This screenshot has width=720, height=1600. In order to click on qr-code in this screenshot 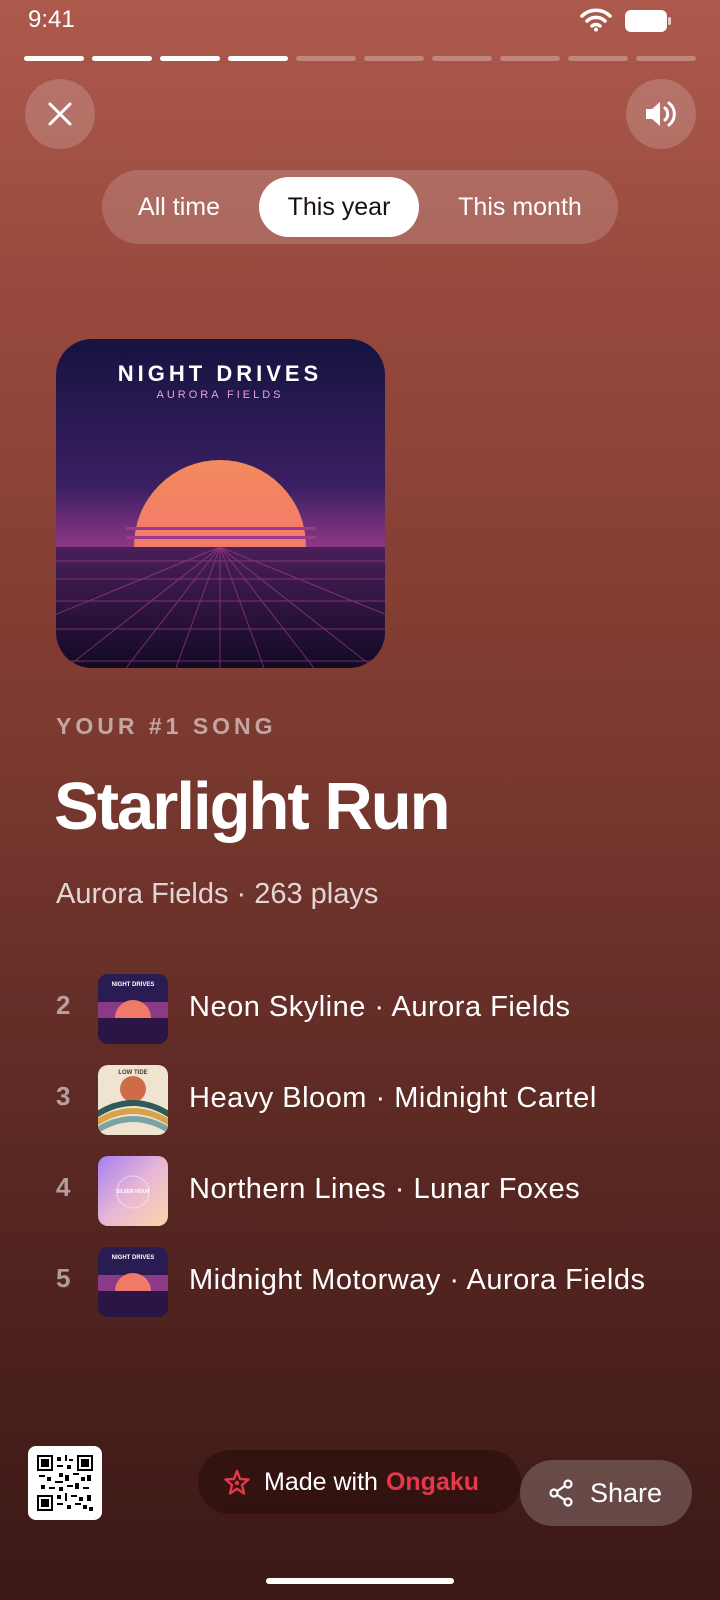, I will do `click(65, 1483)`.